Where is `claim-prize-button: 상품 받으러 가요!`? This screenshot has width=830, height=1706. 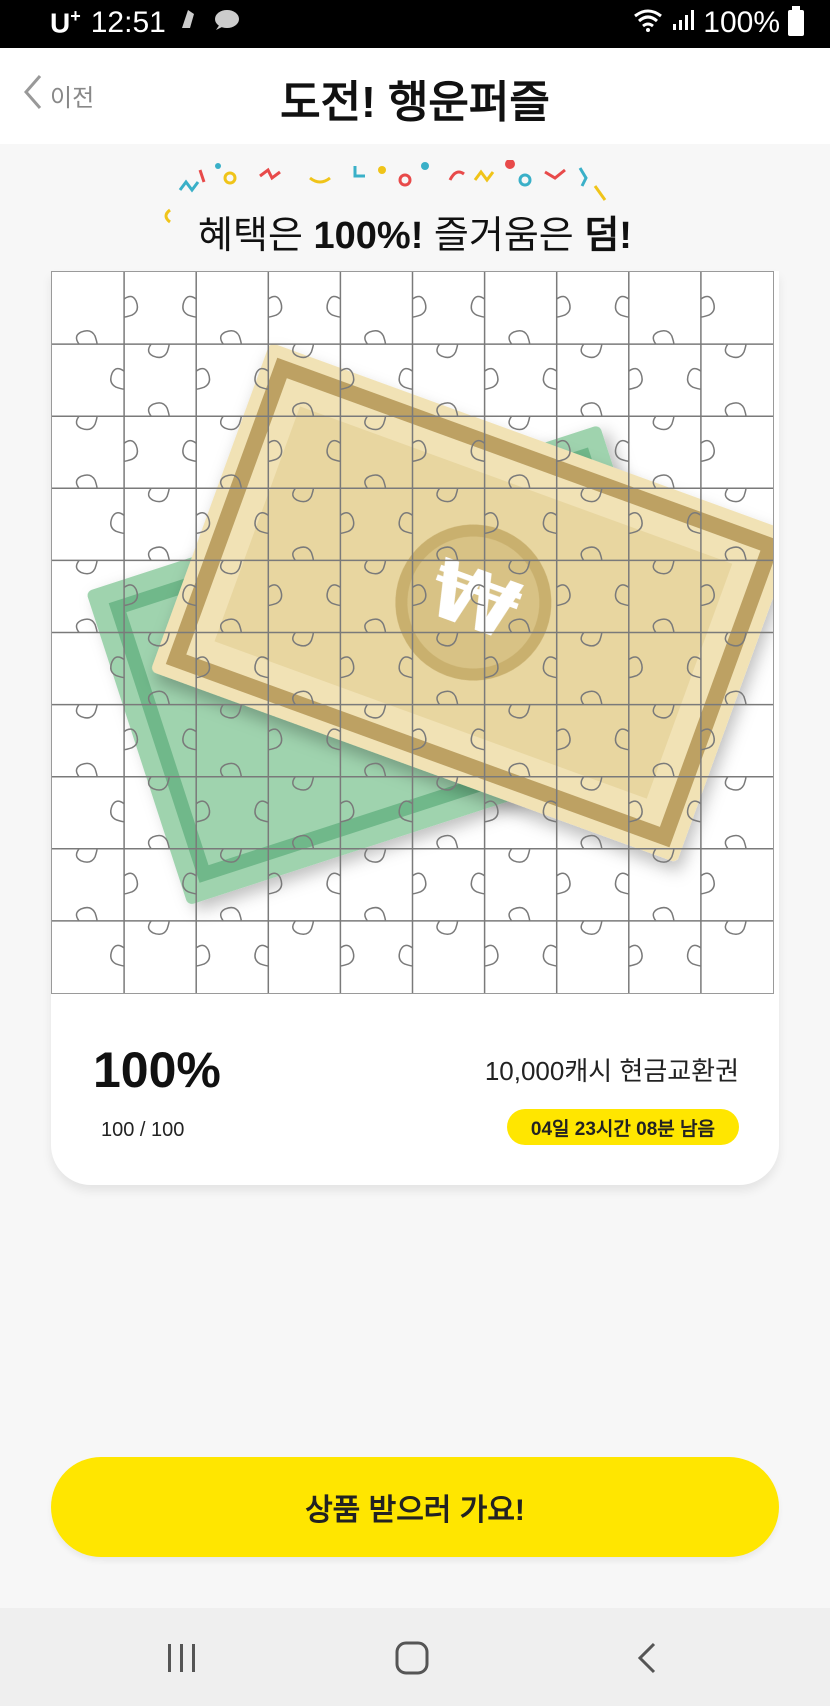
claim-prize-button: 상품 받으러 가요! is located at coordinates (415, 1507).